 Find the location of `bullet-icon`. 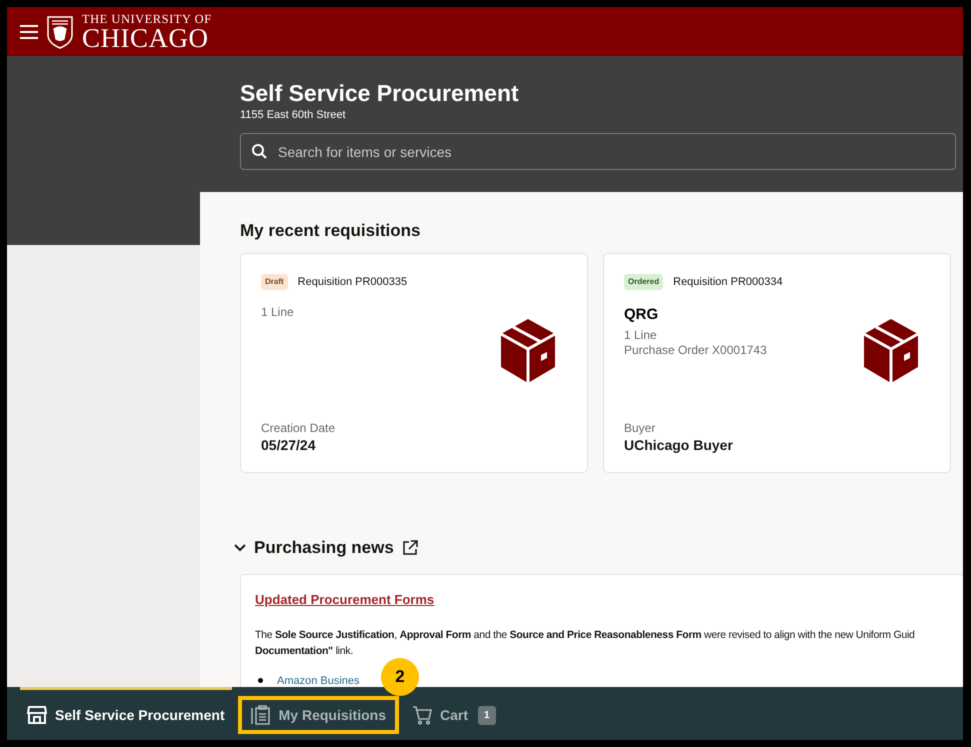

bullet-icon is located at coordinates (260, 681).